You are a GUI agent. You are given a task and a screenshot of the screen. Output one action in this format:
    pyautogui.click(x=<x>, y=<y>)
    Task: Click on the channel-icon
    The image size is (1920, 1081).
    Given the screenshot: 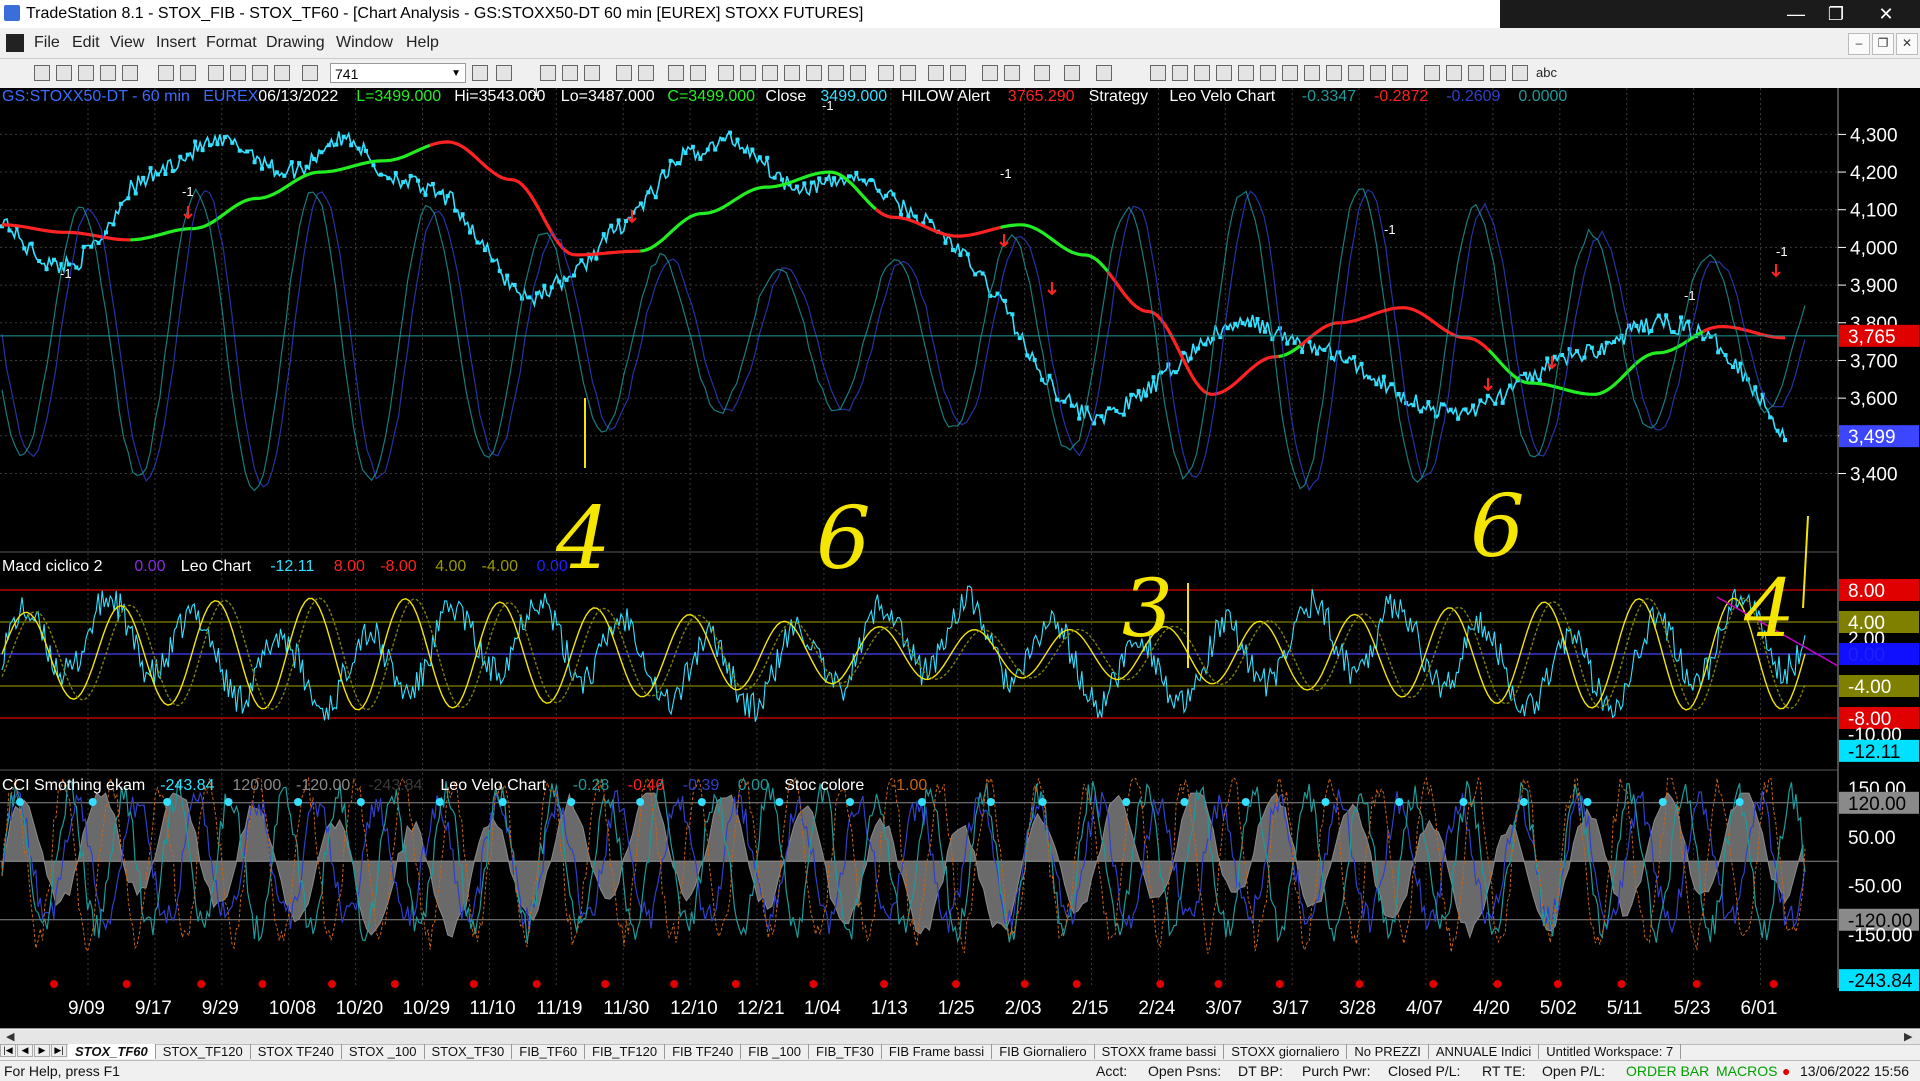 What is the action you would take?
    pyautogui.click(x=1246, y=73)
    